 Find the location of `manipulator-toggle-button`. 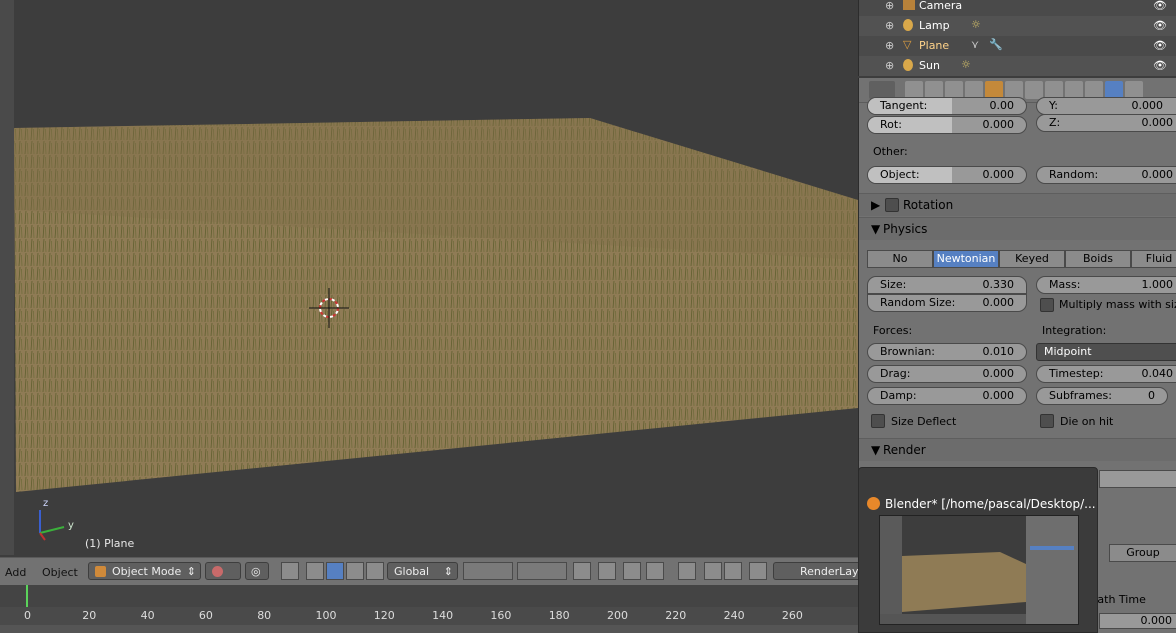

manipulator-toggle-button is located at coordinates (315, 571).